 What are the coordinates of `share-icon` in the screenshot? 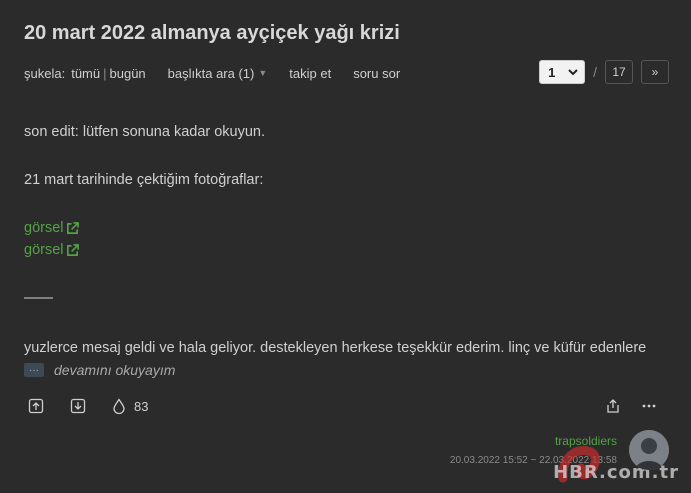 It's located at (613, 406).